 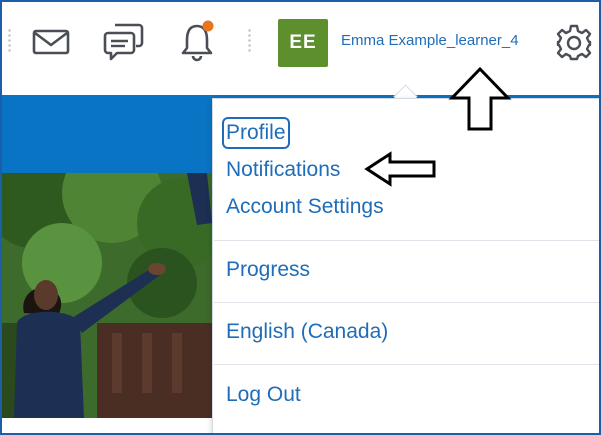 What do you see at coordinates (400, 169) in the screenshot?
I see `arrow-left-annotation` at bounding box center [400, 169].